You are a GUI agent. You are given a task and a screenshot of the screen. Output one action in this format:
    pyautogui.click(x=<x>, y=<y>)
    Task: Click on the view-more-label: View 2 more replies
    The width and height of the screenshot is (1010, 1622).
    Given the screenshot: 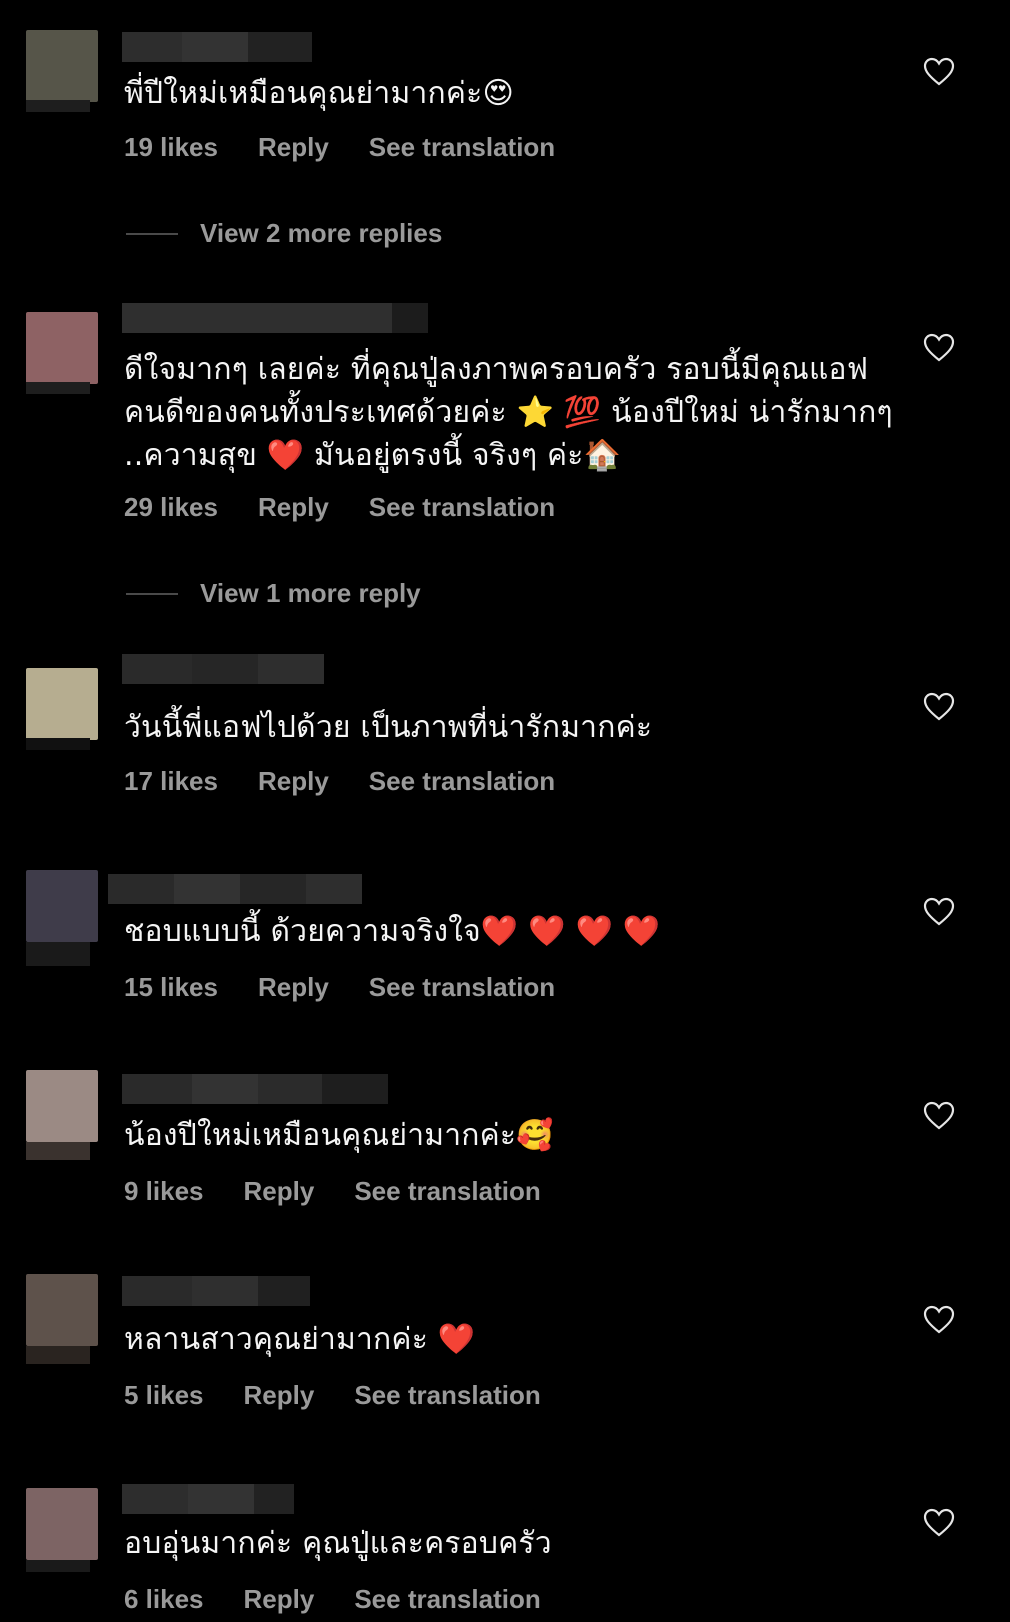 What is the action you would take?
    pyautogui.click(x=321, y=233)
    